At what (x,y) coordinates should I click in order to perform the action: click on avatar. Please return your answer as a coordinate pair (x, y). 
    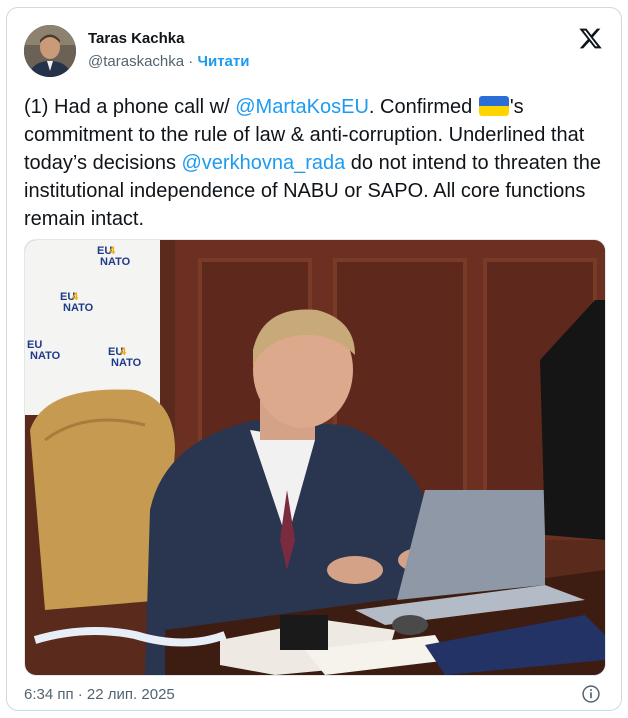
    Looking at the image, I should click on (50, 51).